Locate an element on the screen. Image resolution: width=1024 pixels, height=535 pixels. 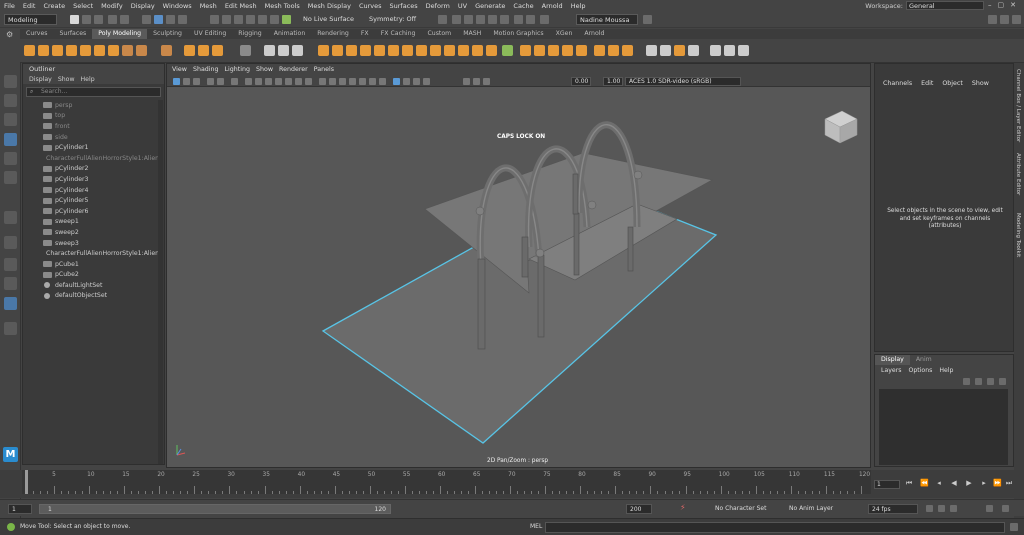
outliner-item: pCylinder1 is located at coordinates (90, 147).